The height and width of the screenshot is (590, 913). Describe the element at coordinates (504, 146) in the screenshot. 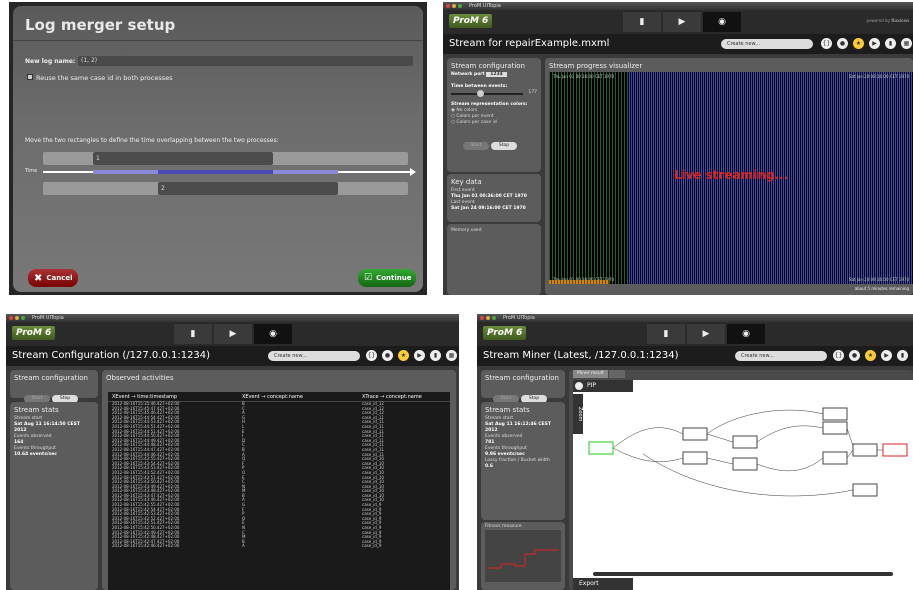

I see `stop-button: Stop` at that location.